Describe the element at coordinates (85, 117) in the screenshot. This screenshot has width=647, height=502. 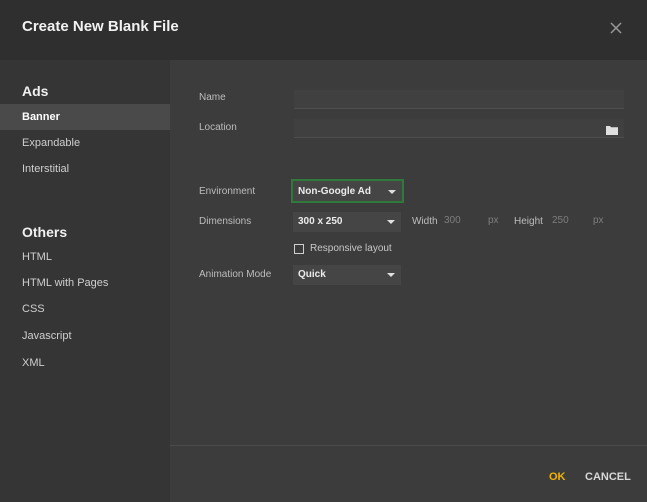
I see `sidebar-item-banner: Banner` at that location.